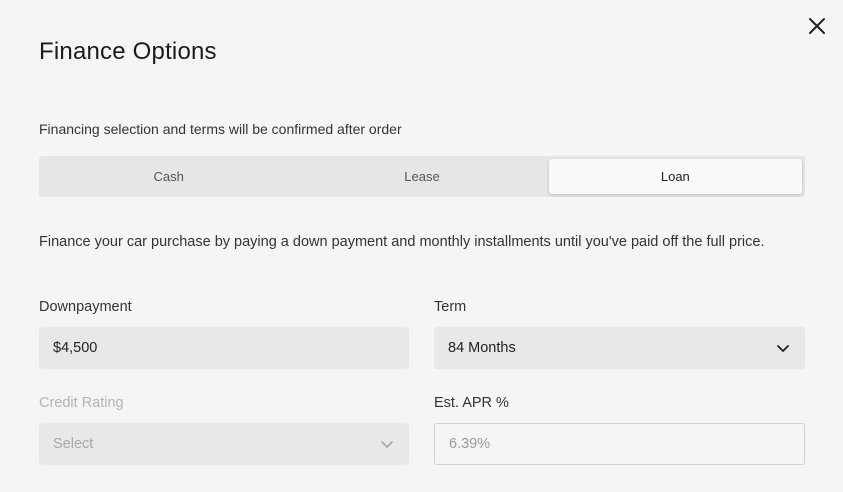  I want to click on payment-type-tabs: Cash Lease Loan, so click(422, 176).